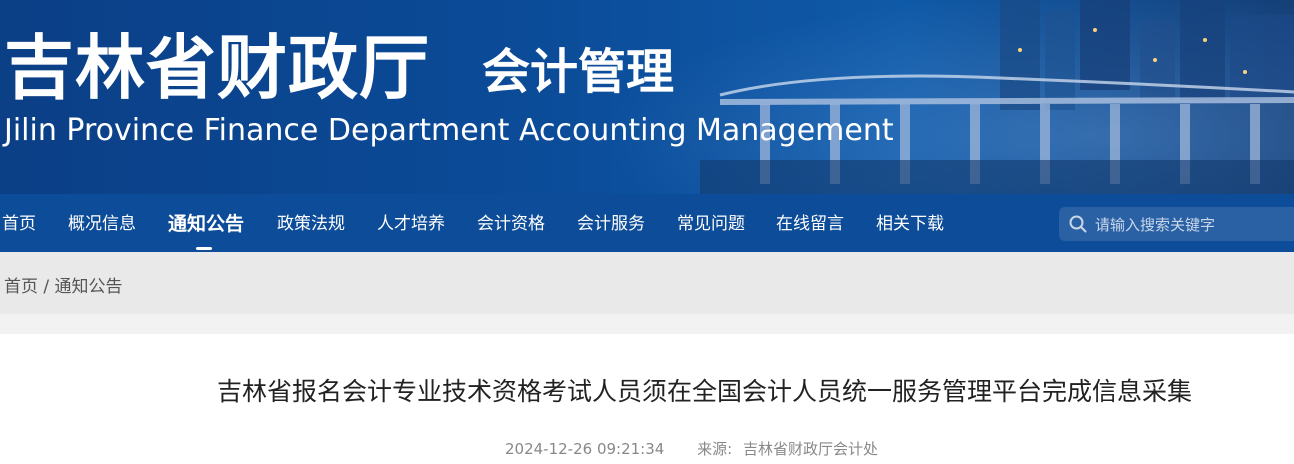 The image size is (1294, 464). I want to click on nav-item-services: 会计服务, so click(611, 223).